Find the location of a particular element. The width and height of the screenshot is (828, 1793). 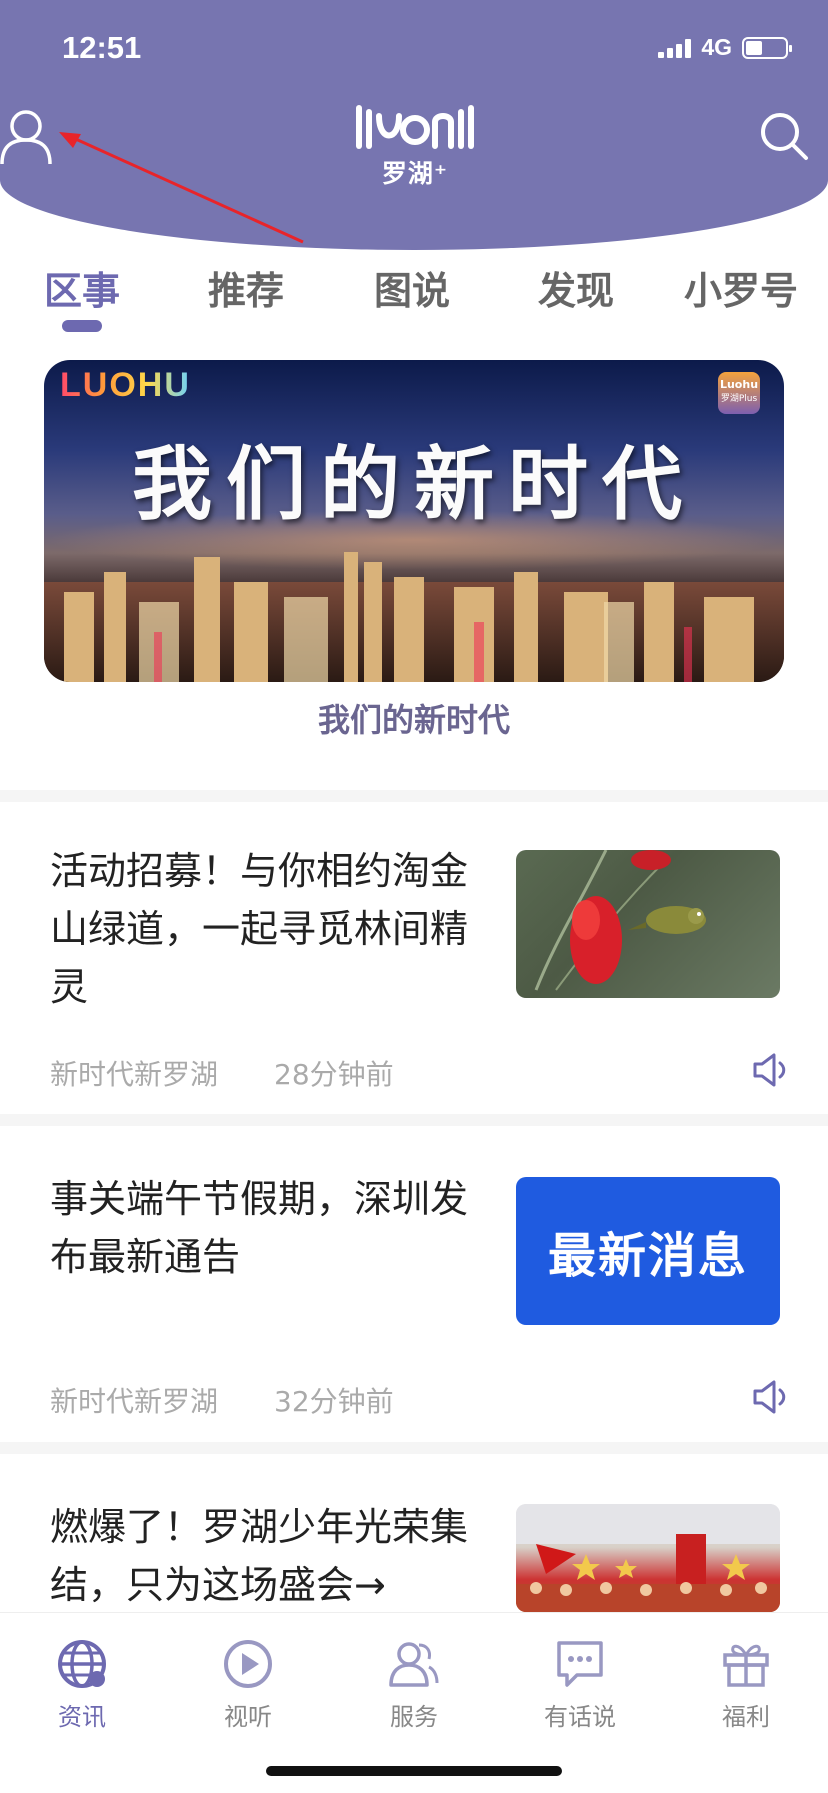

logo-mark-icon is located at coordinates (415, 127).